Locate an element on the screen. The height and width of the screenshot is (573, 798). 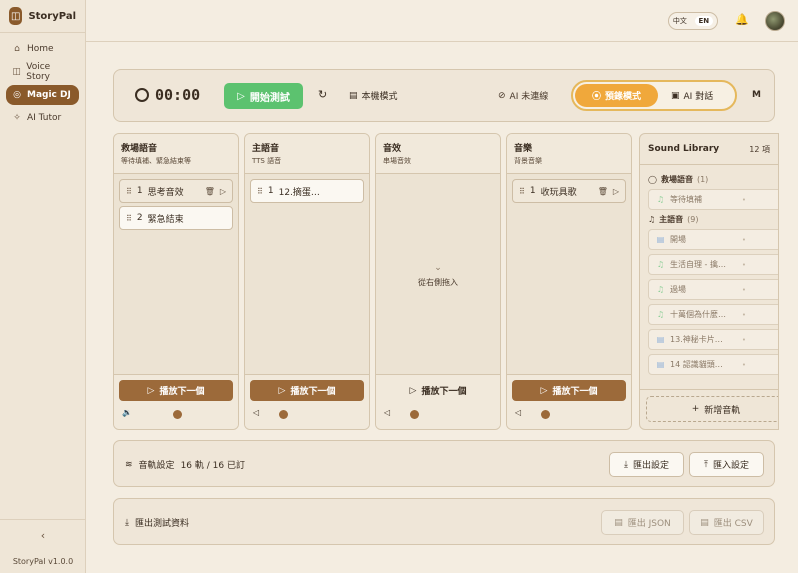
library-item: ♫ 等待填補 • is located at coordinates (713, 199).